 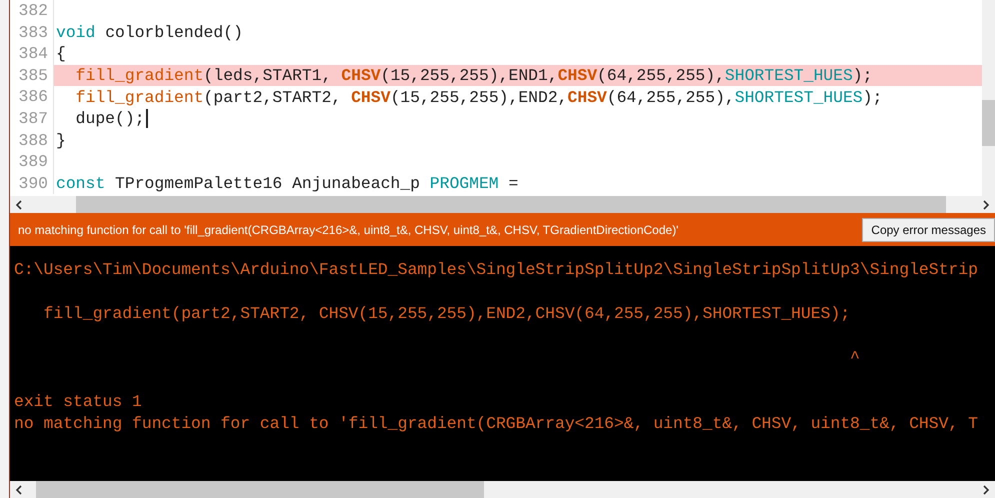 What do you see at coordinates (149, 32) in the screenshot?
I see `code-line: void colorblended()` at bounding box center [149, 32].